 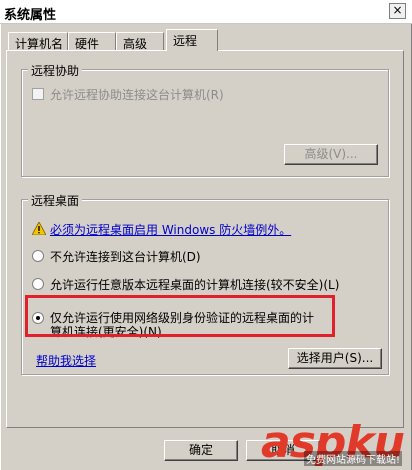 What do you see at coordinates (180, 316) in the screenshot?
I see `highlight-annotation` at bounding box center [180, 316].